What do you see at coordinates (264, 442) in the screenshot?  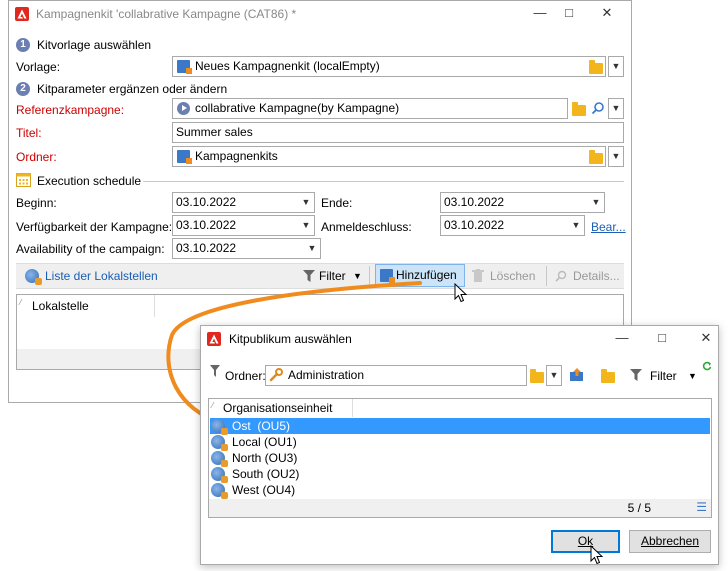 I see `org-unit-name: Local (OU1)` at bounding box center [264, 442].